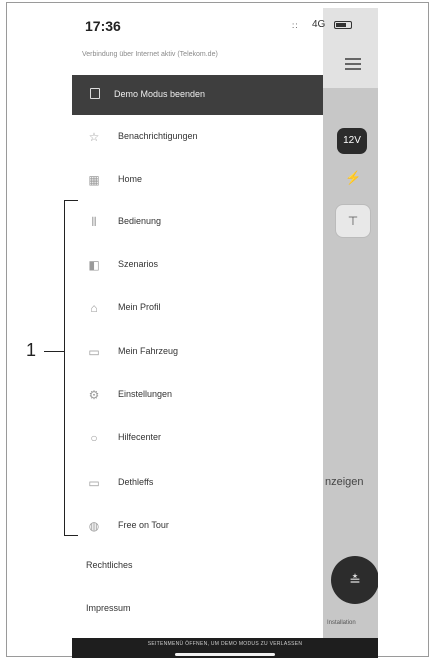 The height and width of the screenshot is (660, 432). Describe the element at coordinates (148, 351) in the screenshot. I see `menu-item-label: Mein Fahrzeug` at that location.